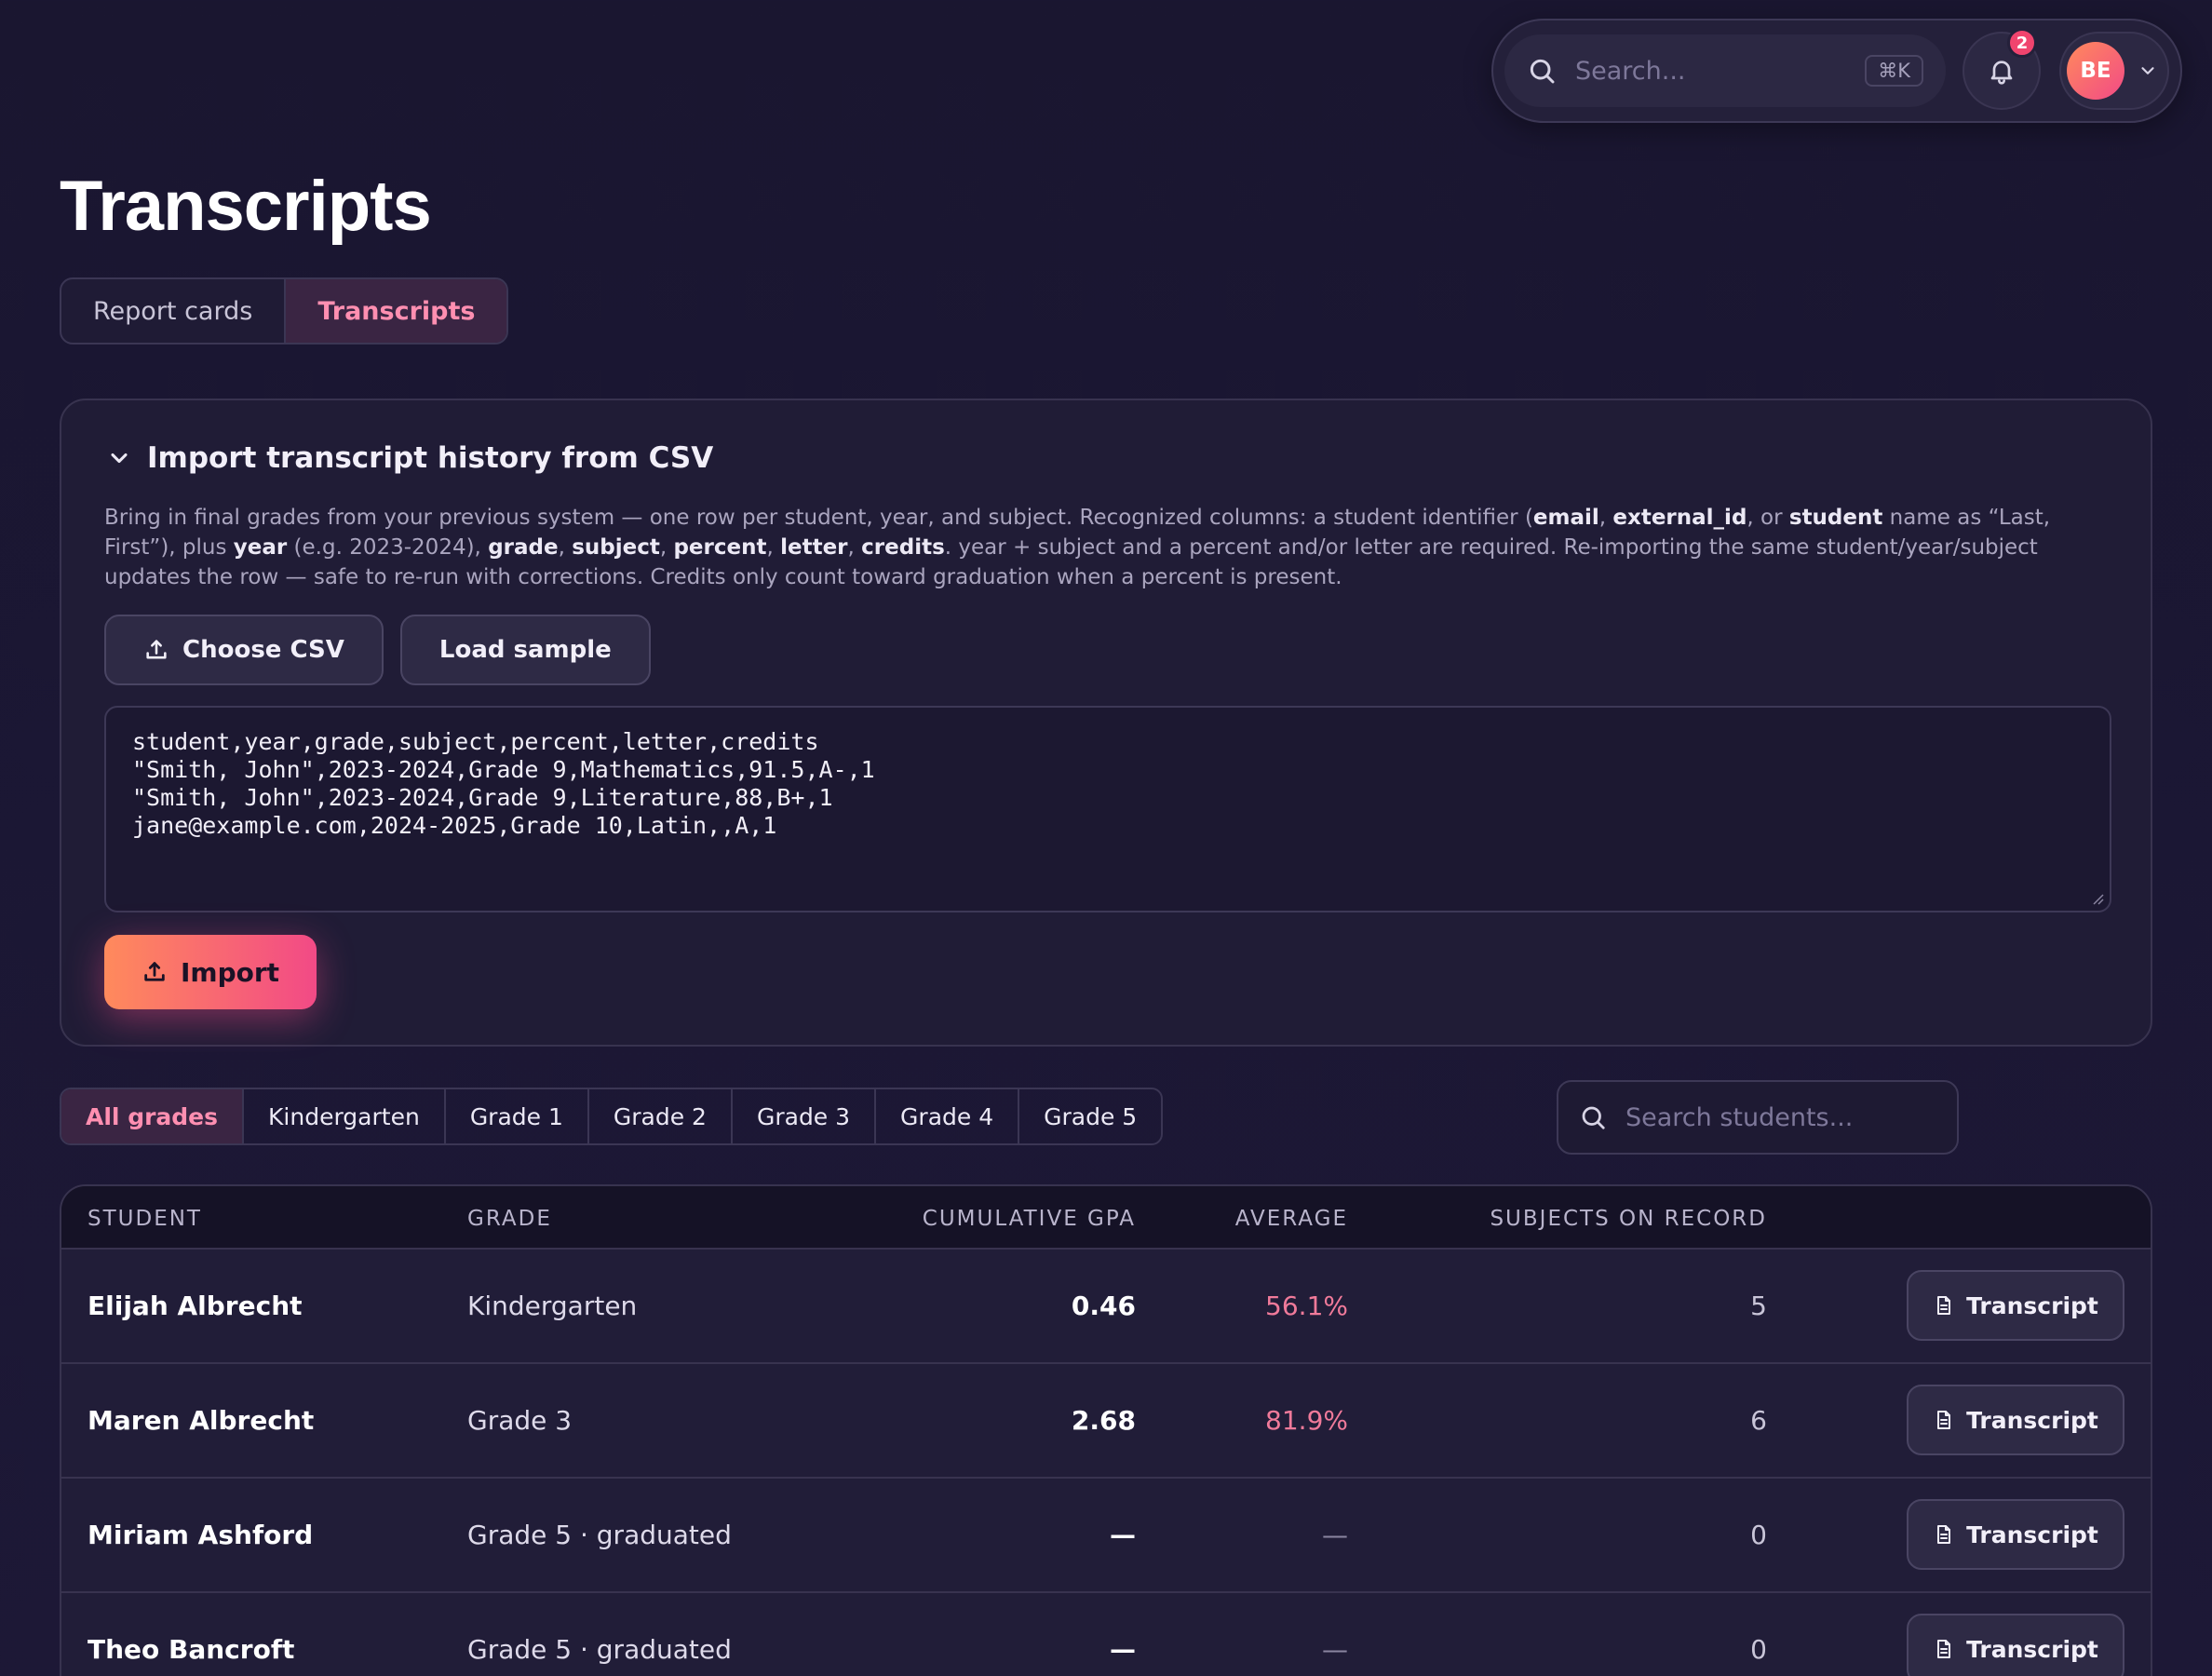  Describe the element at coordinates (525, 650) in the screenshot. I see `load-sample-button: Load sample` at that location.